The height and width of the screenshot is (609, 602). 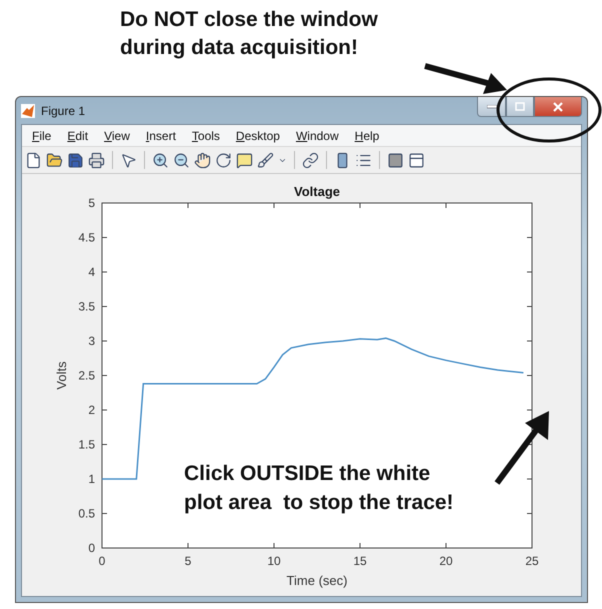 What do you see at coordinates (42, 135) in the screenshot?
I see `menu-item: File` at bounding box center [42, 135].